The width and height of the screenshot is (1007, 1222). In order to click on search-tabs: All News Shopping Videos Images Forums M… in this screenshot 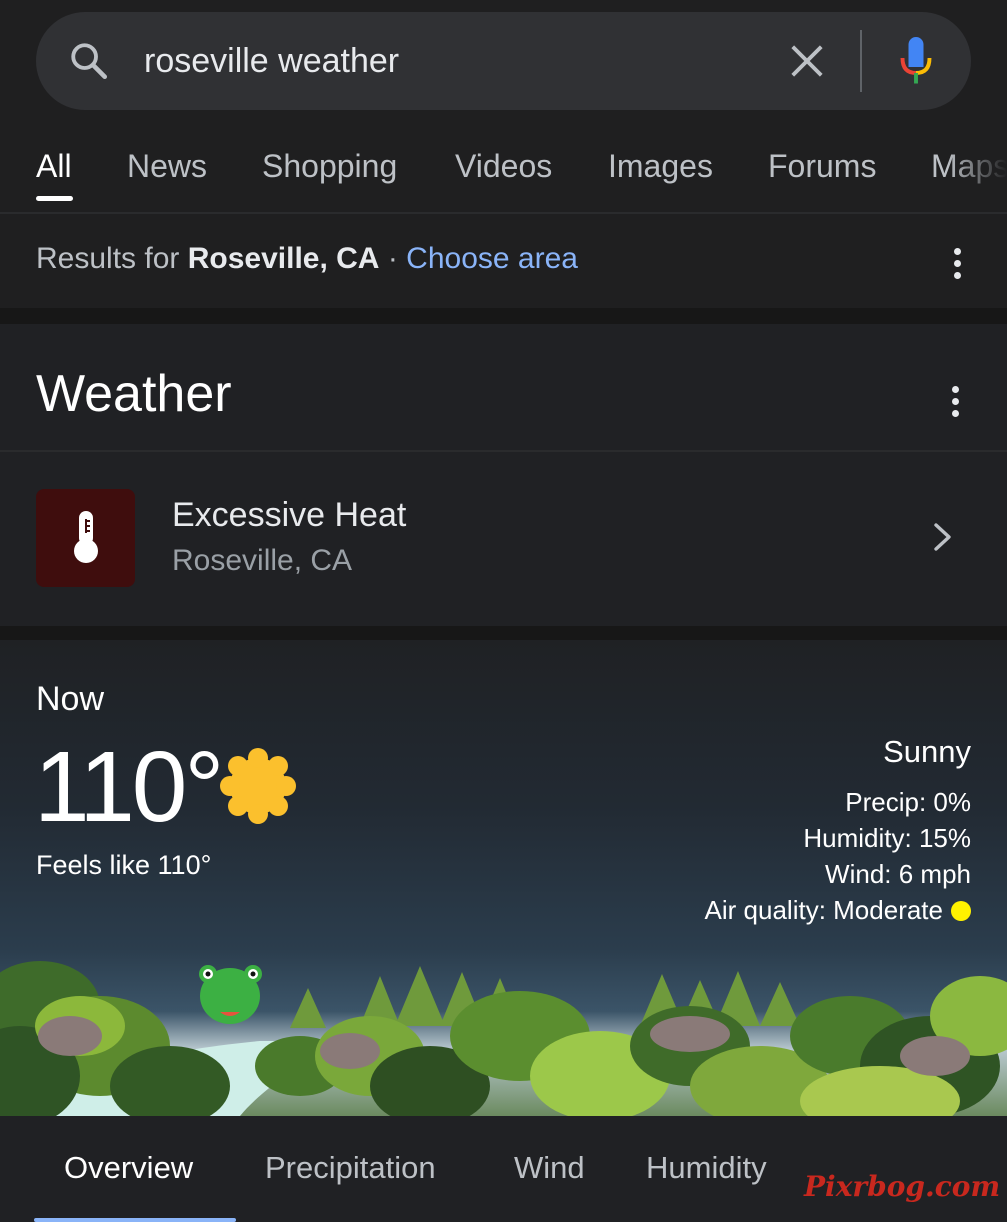, I will do `click(503, 172)`.